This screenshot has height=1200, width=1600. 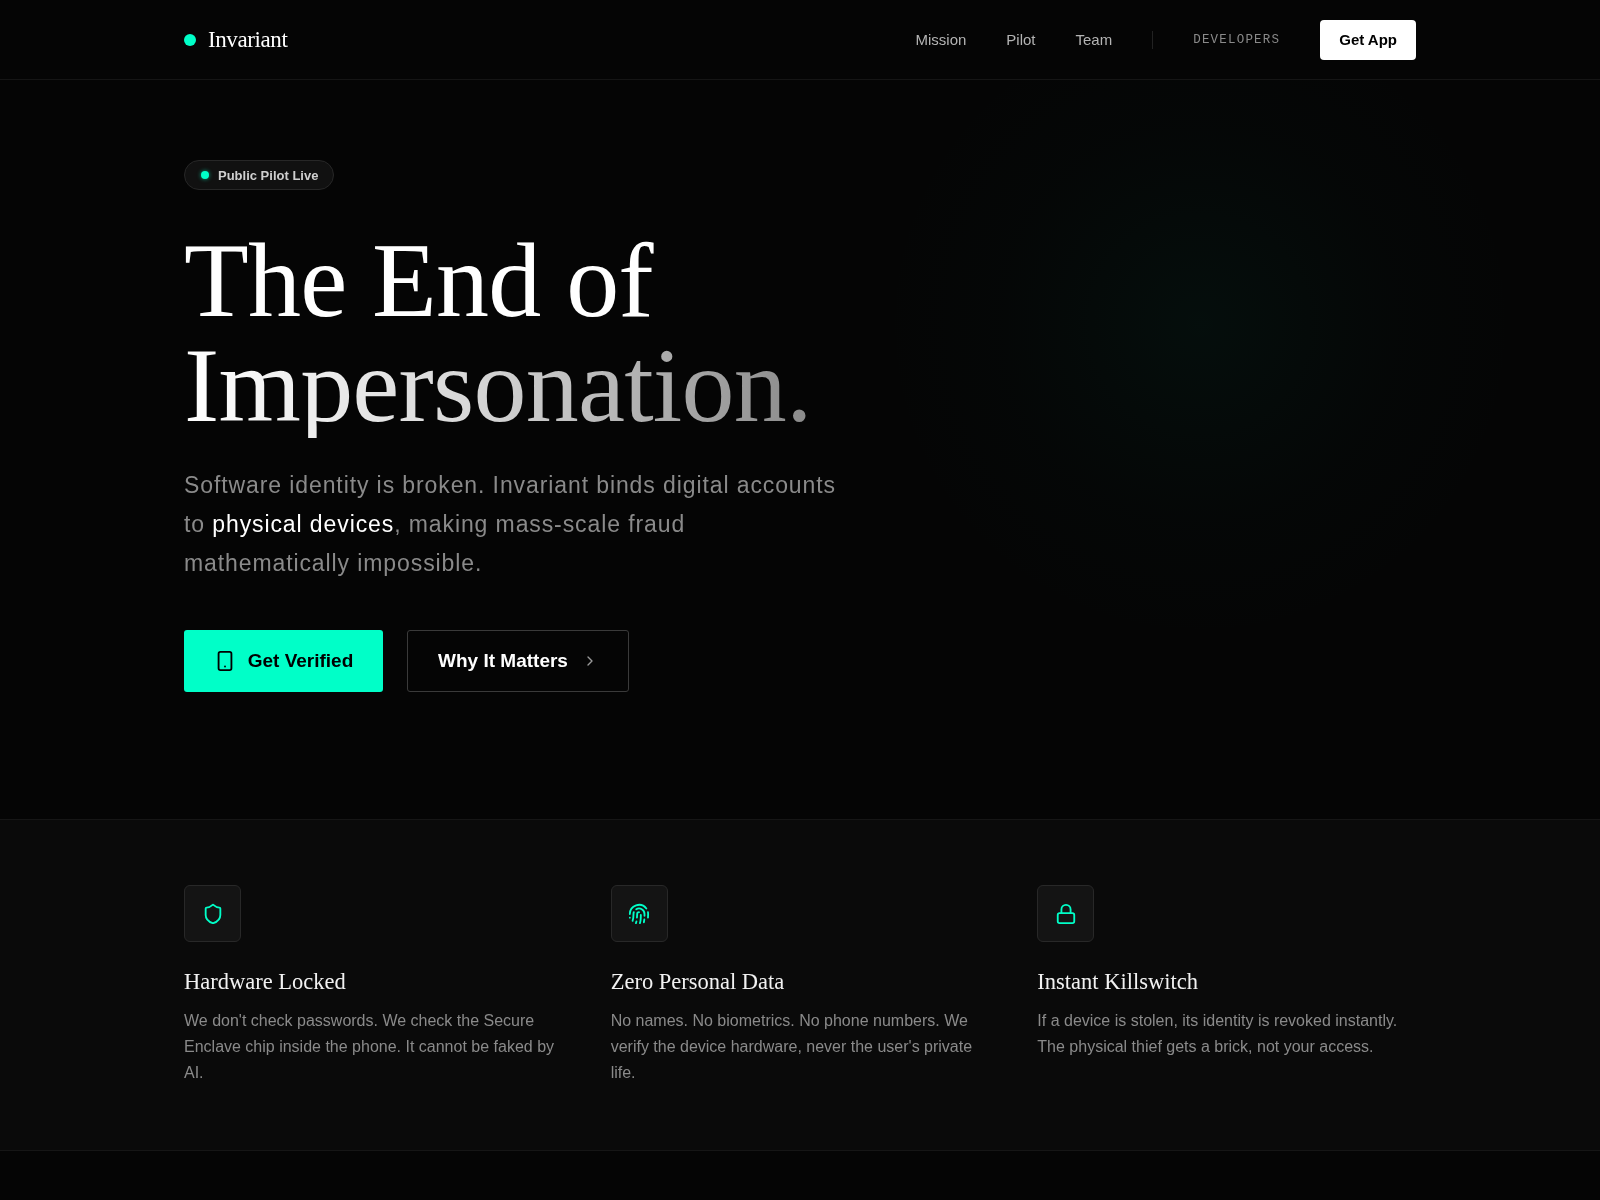 I want to click on lock-icon, so click(x=1066, y=913).